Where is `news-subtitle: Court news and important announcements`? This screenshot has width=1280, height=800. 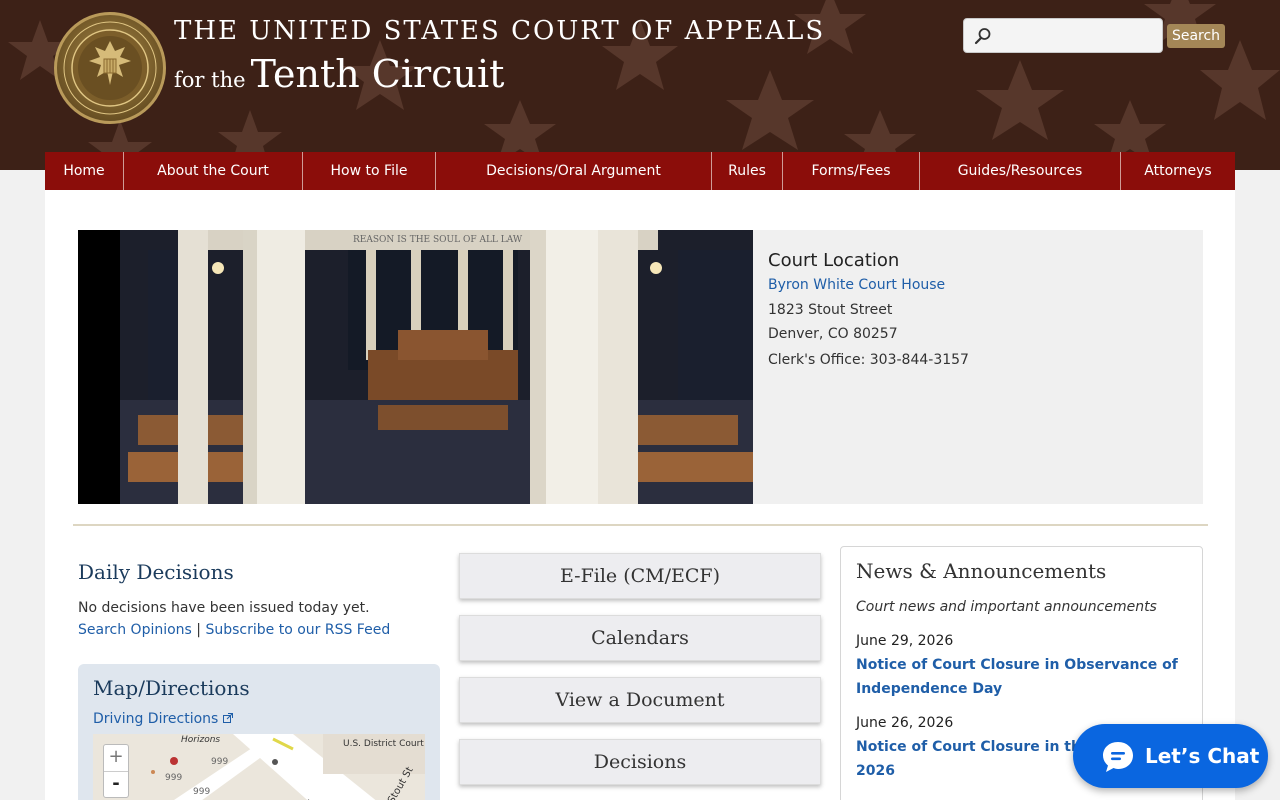 news-subtitle: Court news and important announcements is located at coordinates (1006, 607).